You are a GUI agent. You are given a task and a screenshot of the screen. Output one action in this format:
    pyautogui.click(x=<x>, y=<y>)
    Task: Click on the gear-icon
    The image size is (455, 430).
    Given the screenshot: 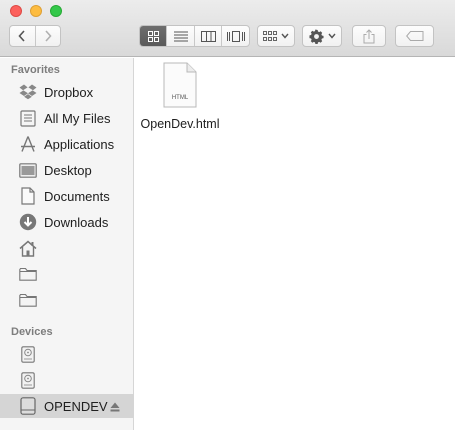 What is the action you would take?
    pyautogui.click(x=316, y=36)
    